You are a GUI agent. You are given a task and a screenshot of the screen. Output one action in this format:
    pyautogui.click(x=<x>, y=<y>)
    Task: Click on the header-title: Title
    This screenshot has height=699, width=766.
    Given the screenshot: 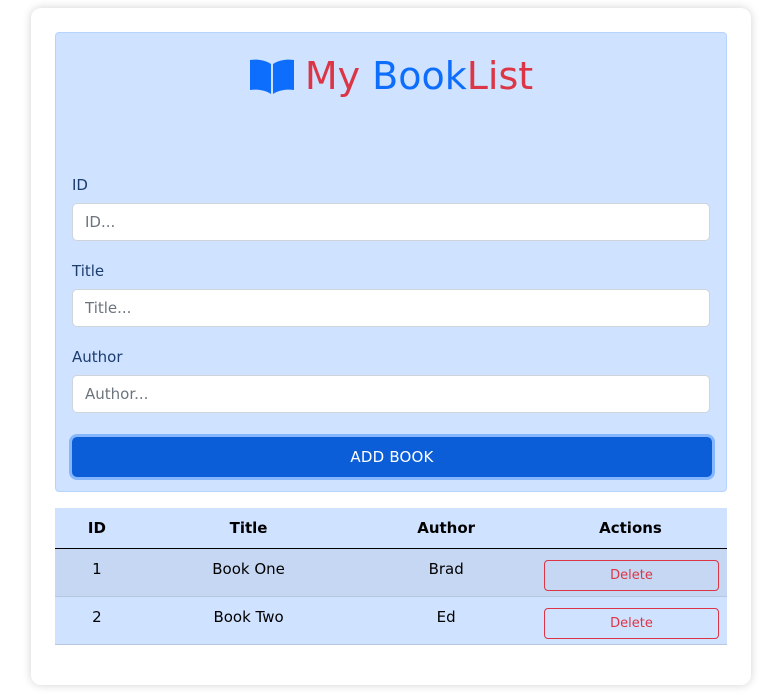 What is the action you would take?
    pyautogui.click(x=248, y=528)
    